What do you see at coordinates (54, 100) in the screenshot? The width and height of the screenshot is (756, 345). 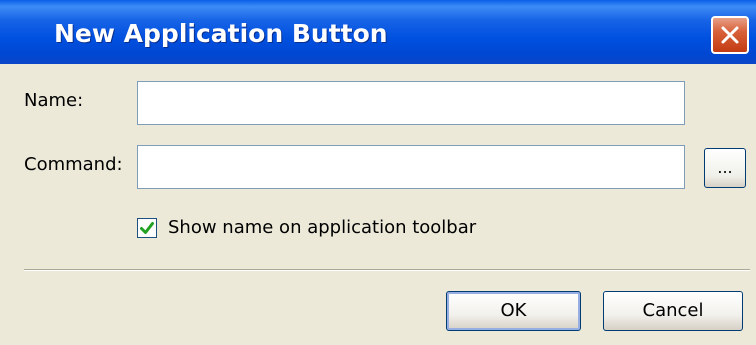 I see `name-label: Name:` at bounding box center [54, 100].